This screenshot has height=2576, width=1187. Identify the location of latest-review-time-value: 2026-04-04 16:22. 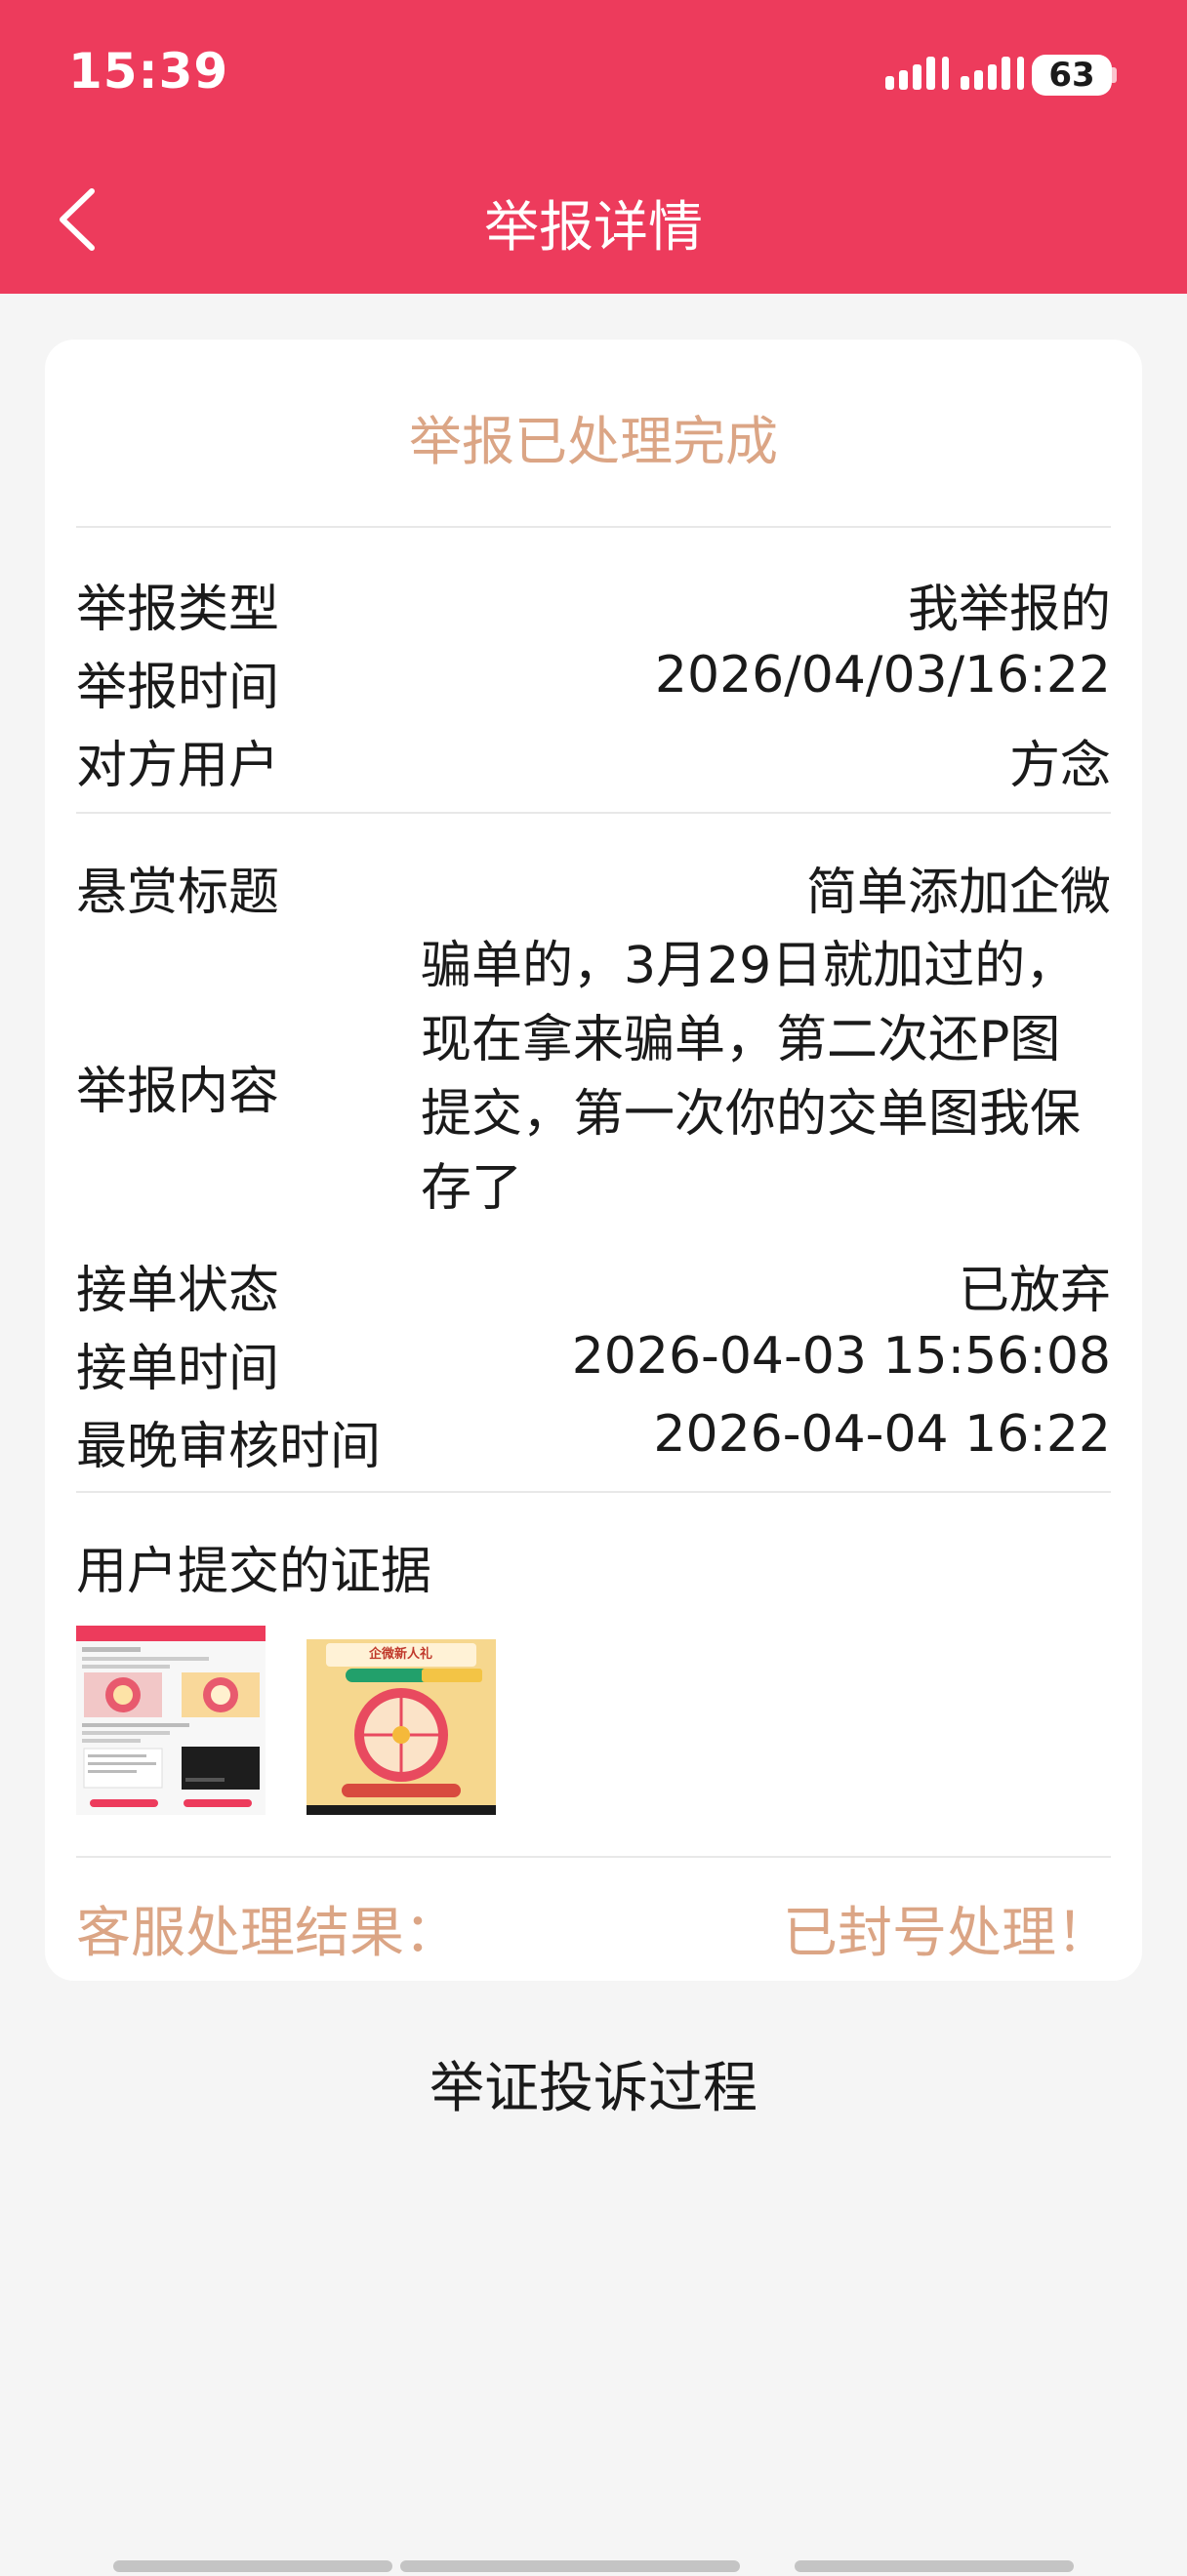
(882, 1434).